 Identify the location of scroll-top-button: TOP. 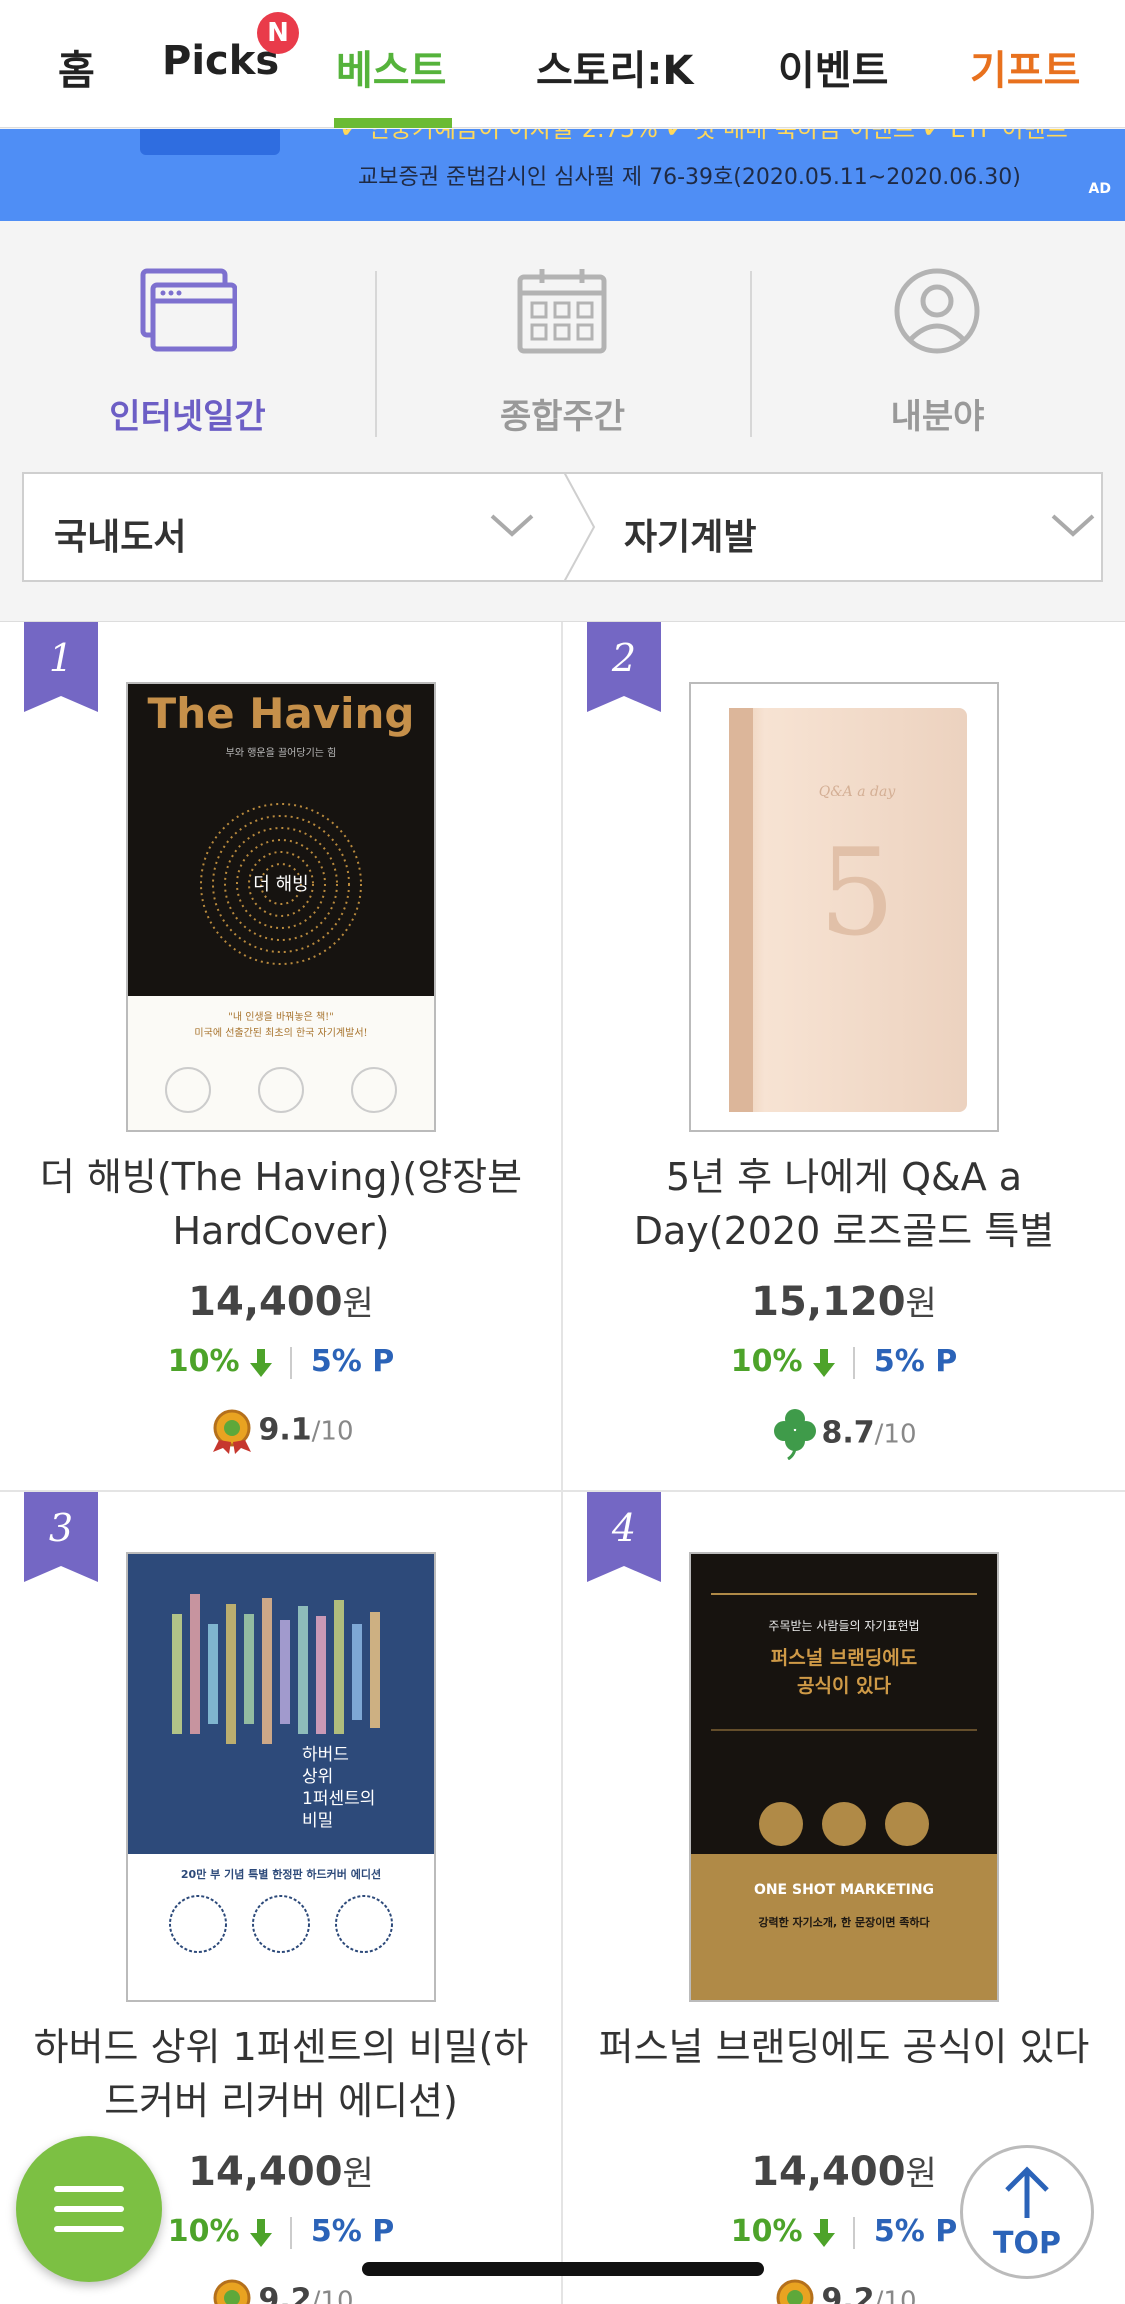
(1027, 2212).